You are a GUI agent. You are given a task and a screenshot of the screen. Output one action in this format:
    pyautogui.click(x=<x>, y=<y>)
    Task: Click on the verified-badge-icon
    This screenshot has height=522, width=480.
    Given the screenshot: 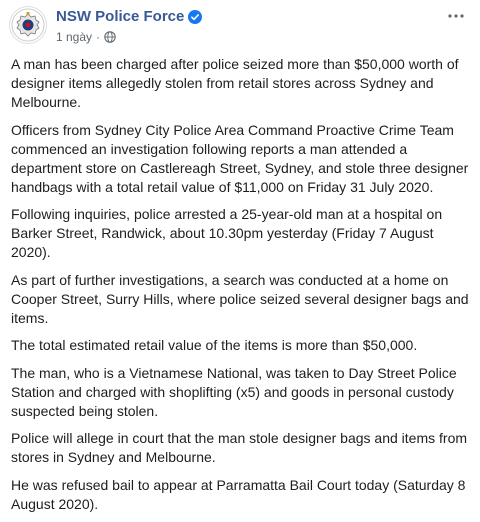 What is the action you would take?
    pyautogui.click(x=195, y=17)
    